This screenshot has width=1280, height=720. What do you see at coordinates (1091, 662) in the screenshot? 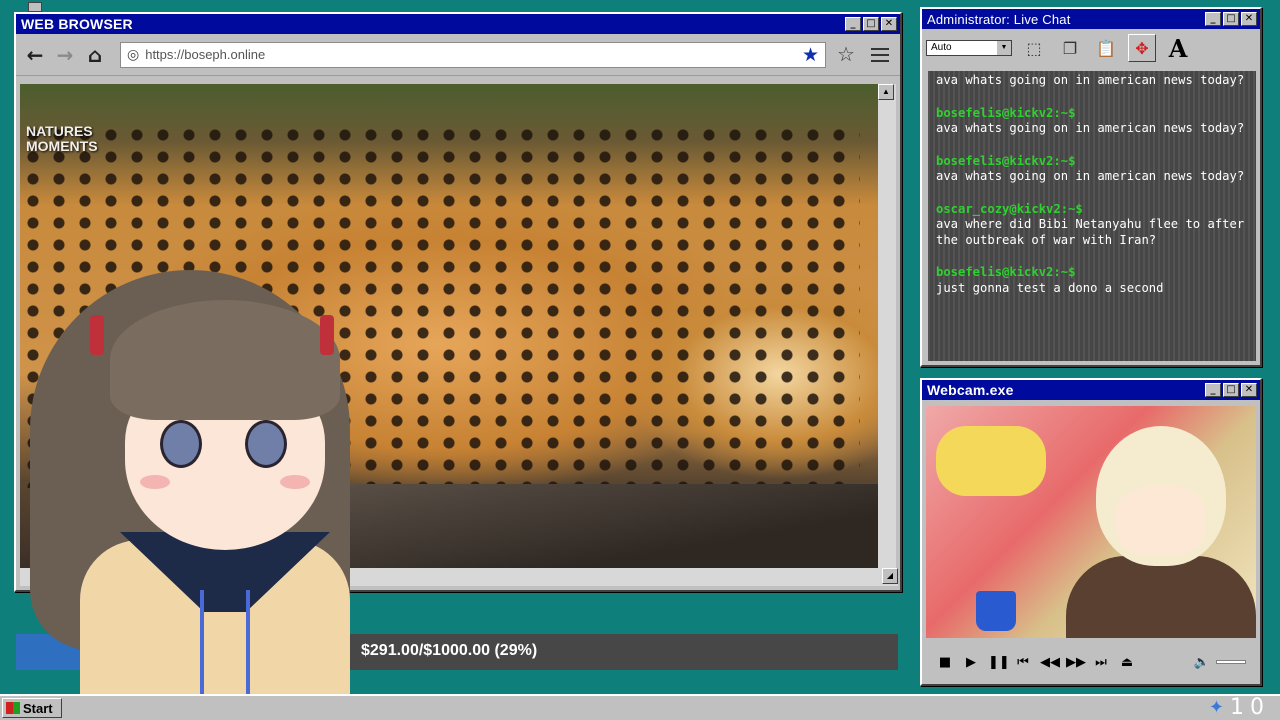
I see `media-controls: ■ ▶ ❚❚ ⏮ ◀◀ ▶▶ ⏭ ⏏ 🔈` at bounding box center [1091, 662].